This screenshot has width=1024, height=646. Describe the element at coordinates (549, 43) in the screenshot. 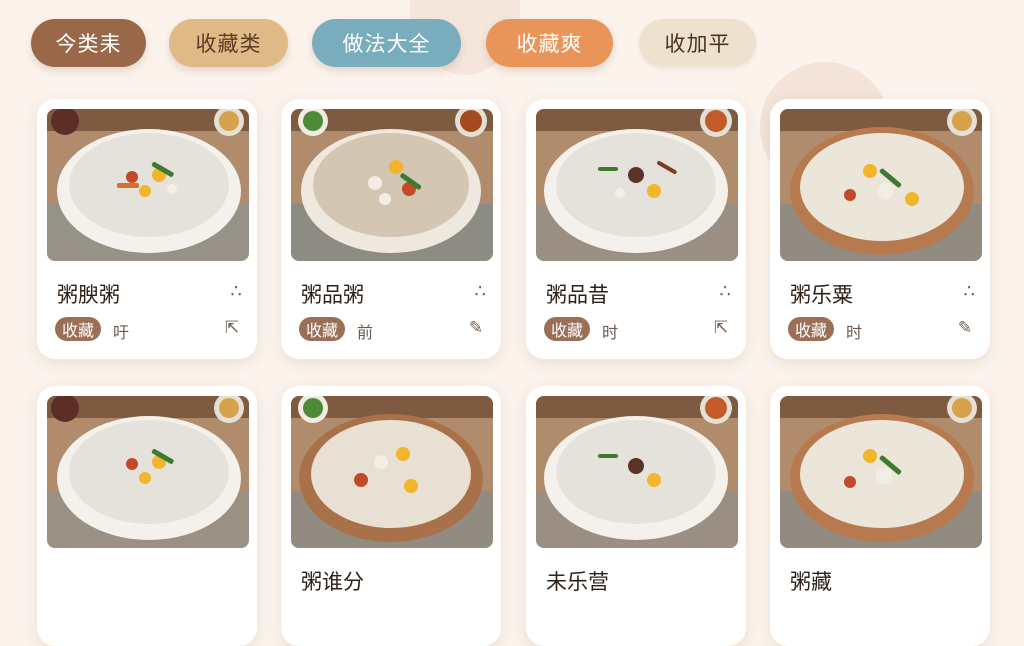

I see `tab-4: 收藏爽` at that location.